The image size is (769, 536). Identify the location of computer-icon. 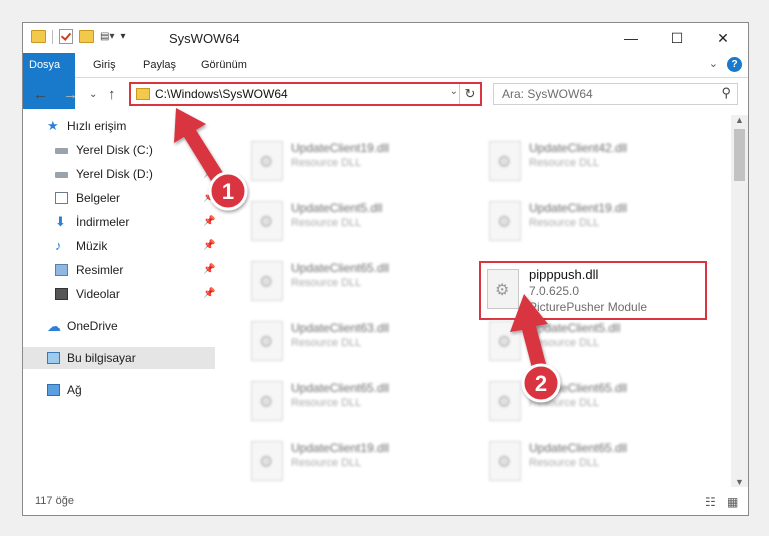
(53, 358).